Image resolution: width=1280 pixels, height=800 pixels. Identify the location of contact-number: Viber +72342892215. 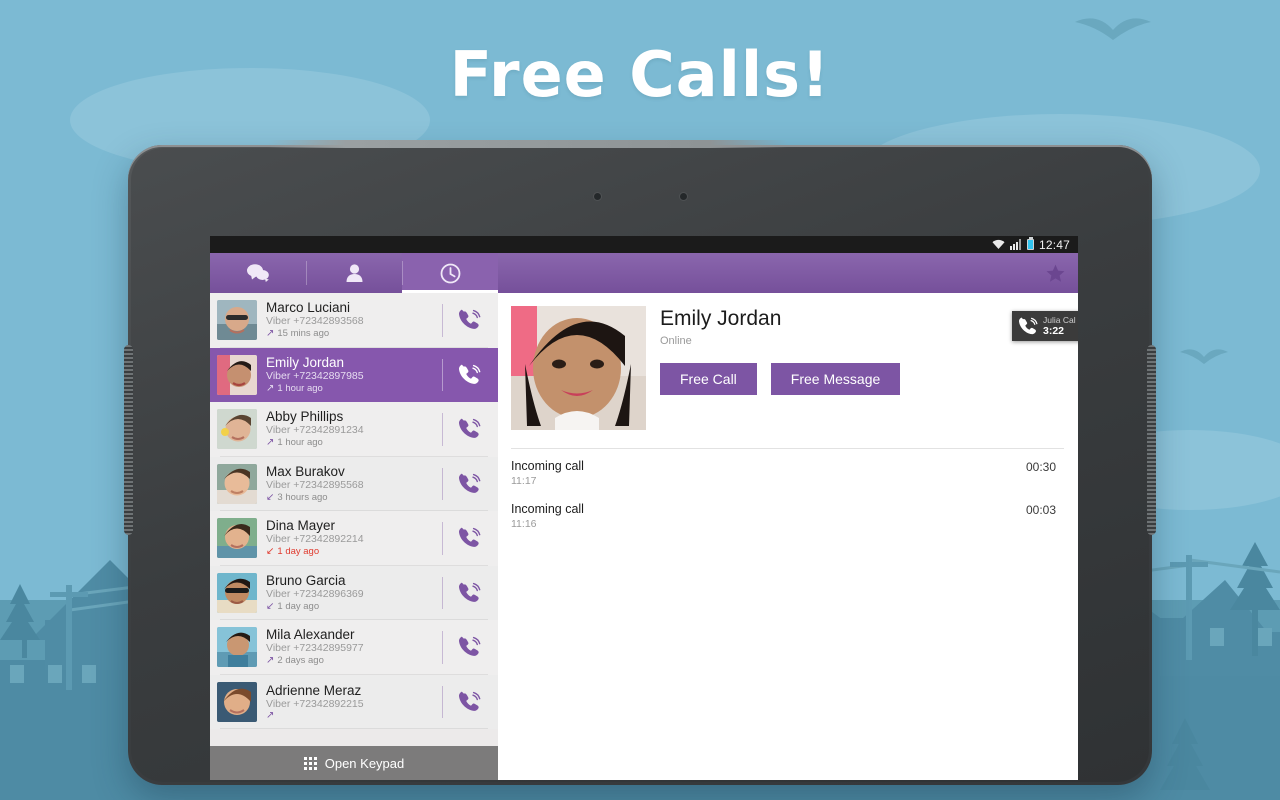
(315, 703).